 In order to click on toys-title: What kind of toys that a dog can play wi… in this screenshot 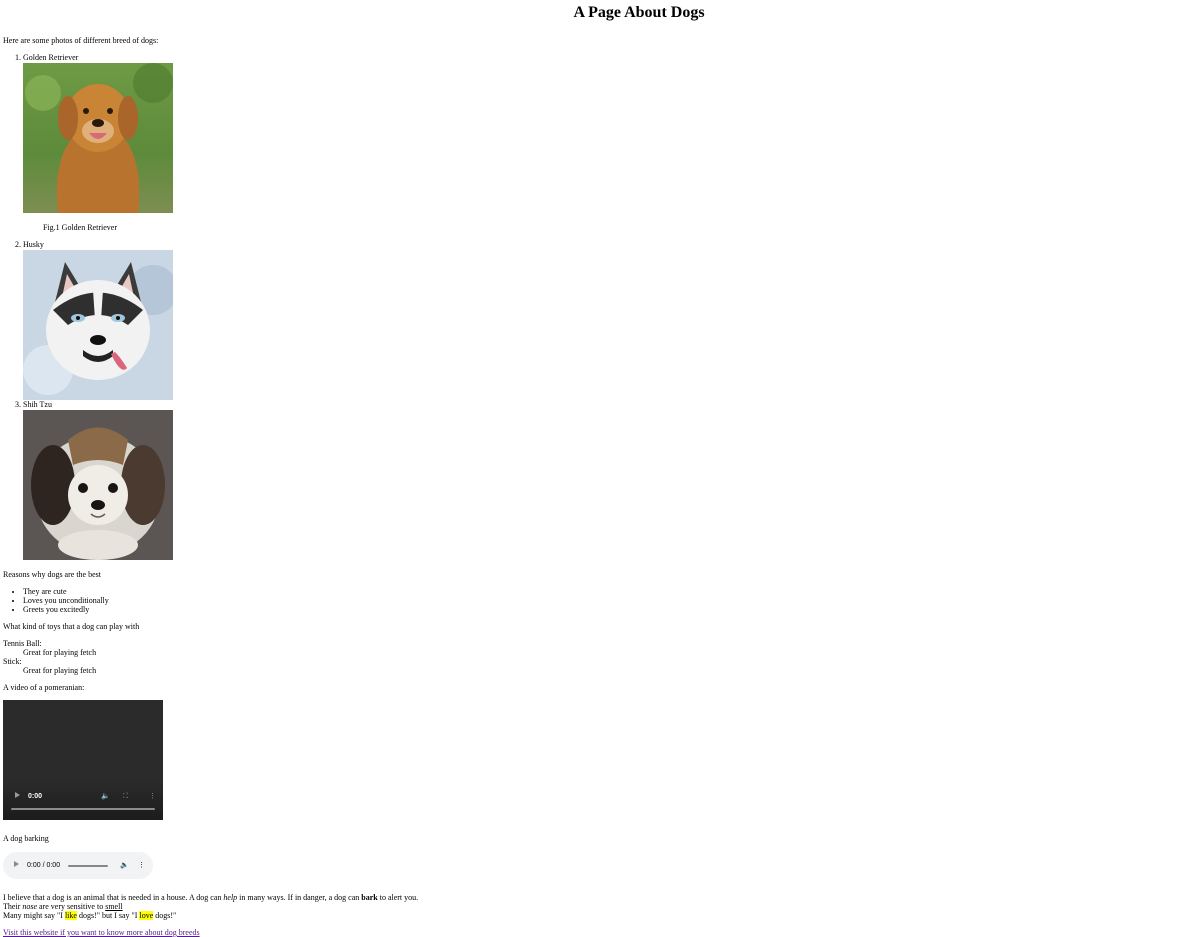, I will do `click(71, 626)`.